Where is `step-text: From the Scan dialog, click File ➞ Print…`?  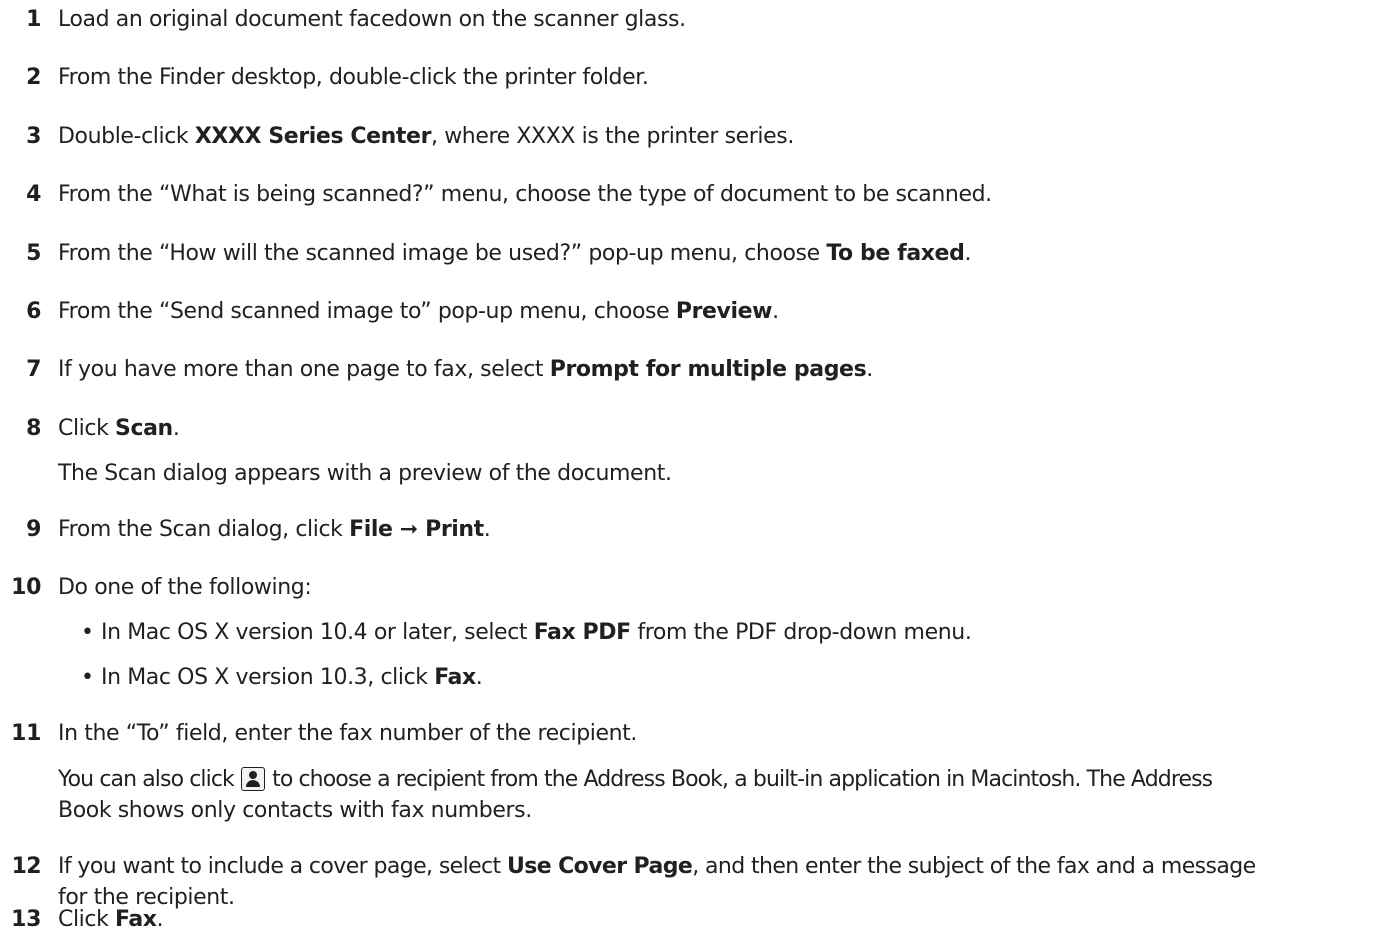
step-text: From the Scan dialog, click File ➞ Print… is located at coordinates (274, 530).